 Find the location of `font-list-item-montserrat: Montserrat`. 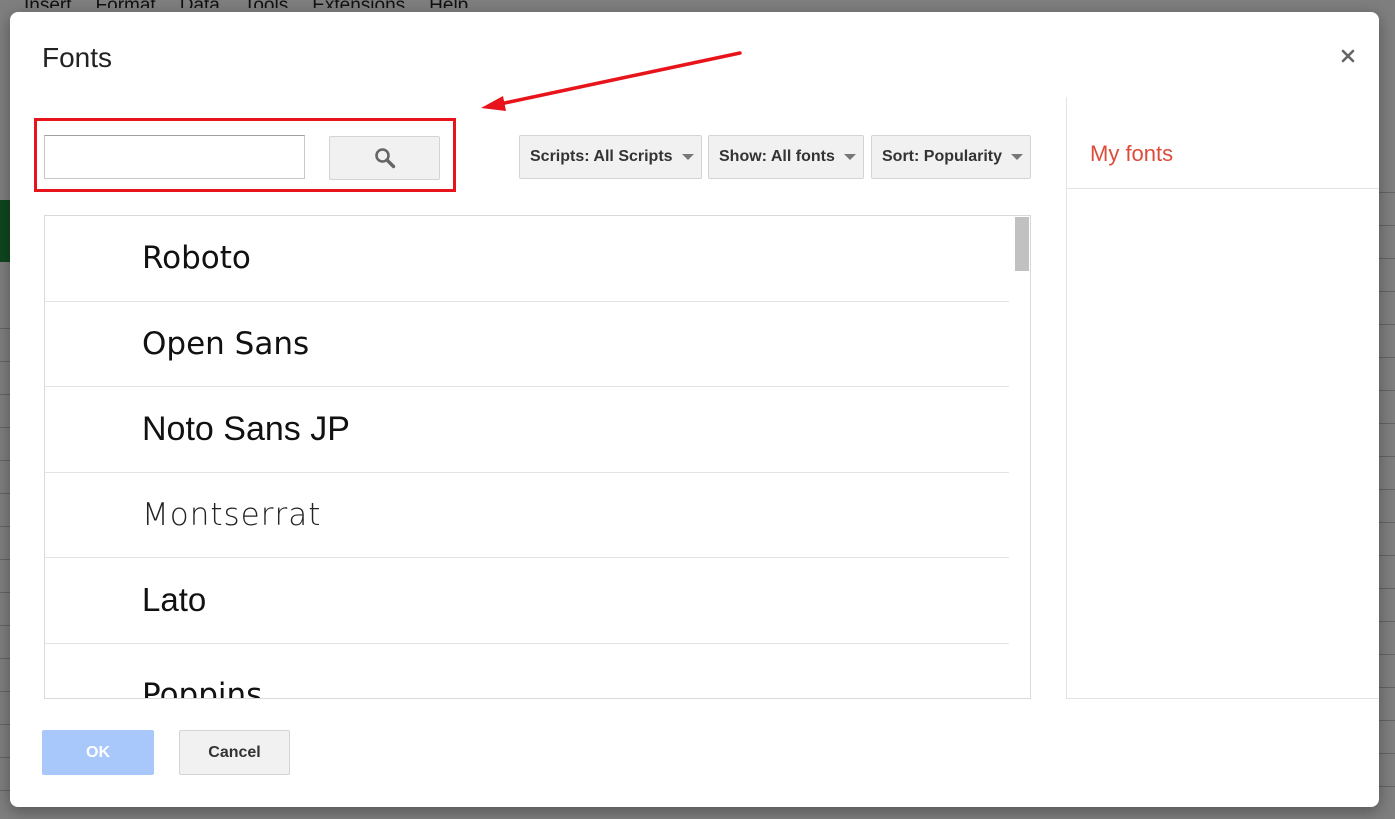

font-list-item-montserrat: Montserrat is located at coordinates (527, 515).